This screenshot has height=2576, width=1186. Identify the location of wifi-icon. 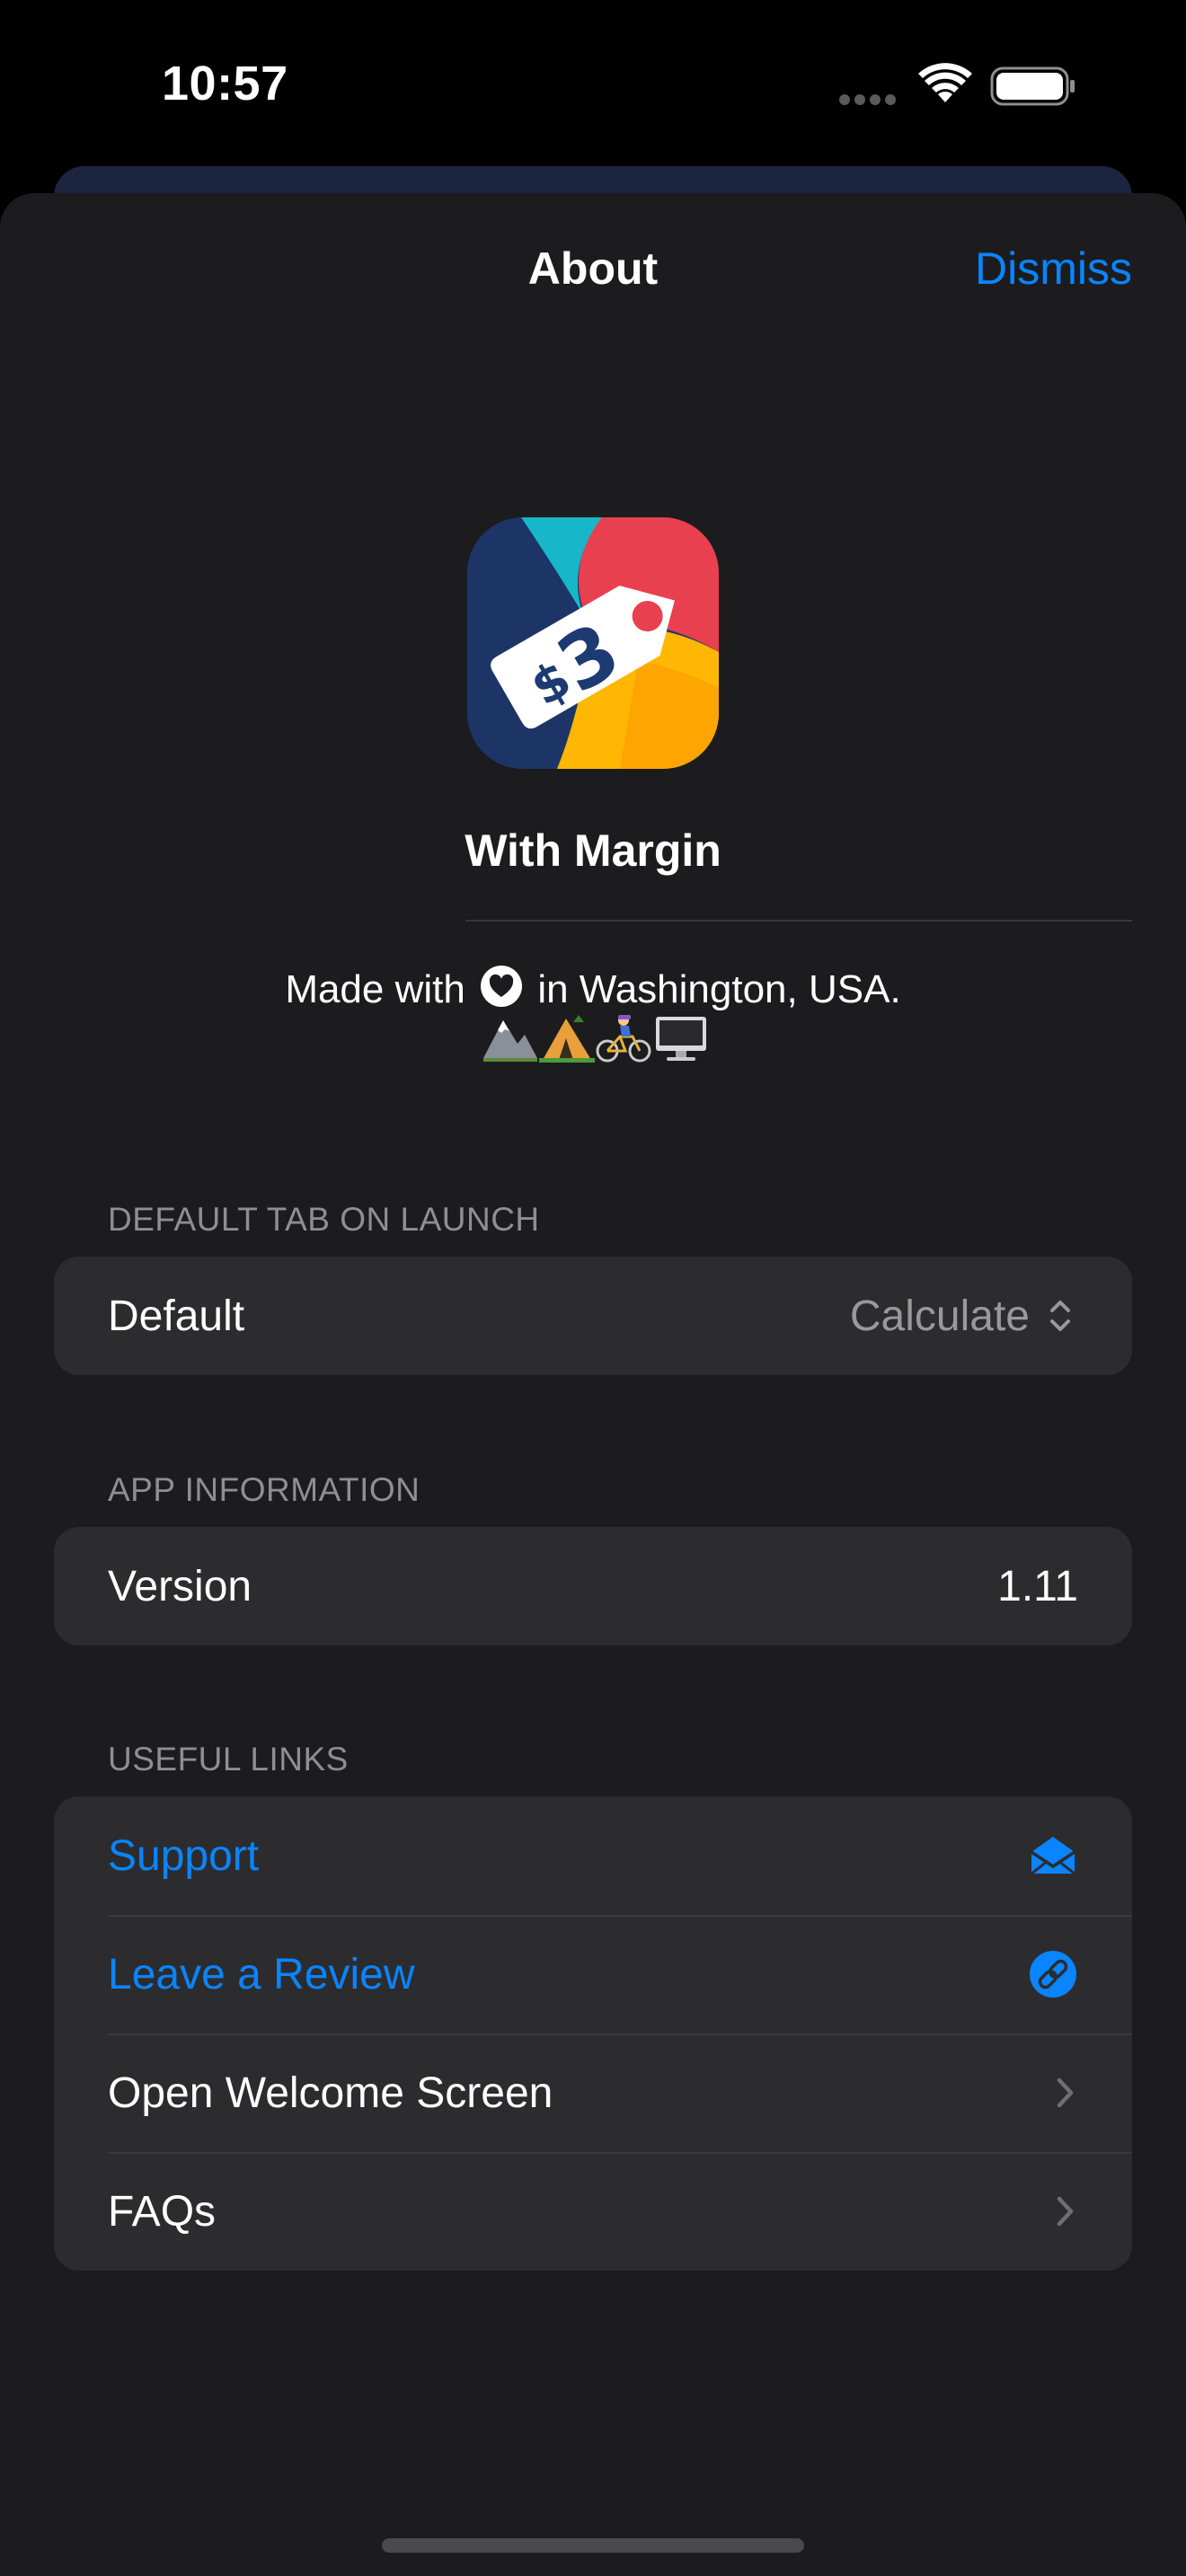
(945, 82).